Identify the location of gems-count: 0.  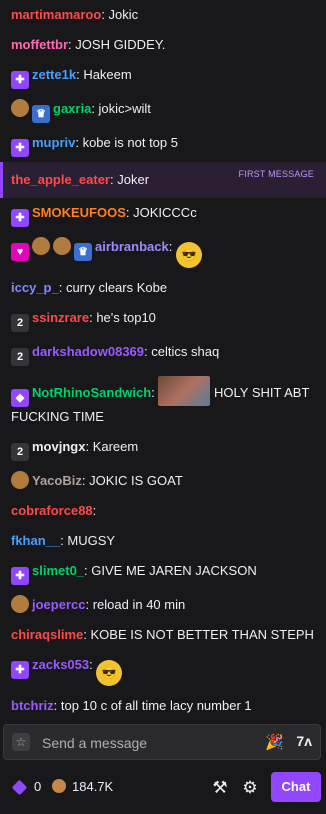
(38, 786).